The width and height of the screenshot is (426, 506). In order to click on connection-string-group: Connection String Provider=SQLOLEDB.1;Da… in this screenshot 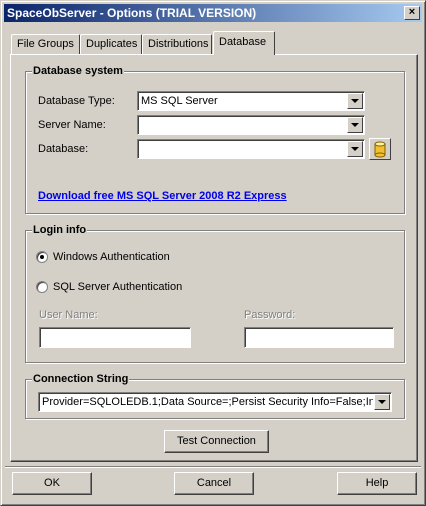, I will do `click(215, 395)`.